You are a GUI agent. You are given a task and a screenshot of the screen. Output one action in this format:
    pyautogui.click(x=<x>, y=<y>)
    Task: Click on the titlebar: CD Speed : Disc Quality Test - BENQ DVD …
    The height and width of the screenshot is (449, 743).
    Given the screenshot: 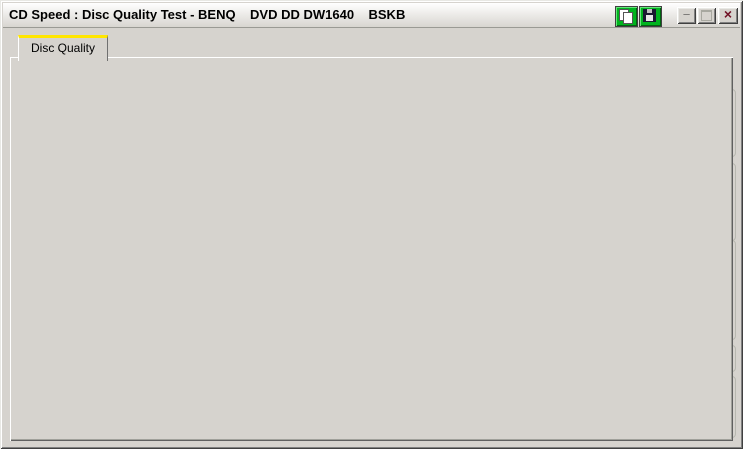 What is the action you would take?
    pyautogui.click(x=371, y=15)
    